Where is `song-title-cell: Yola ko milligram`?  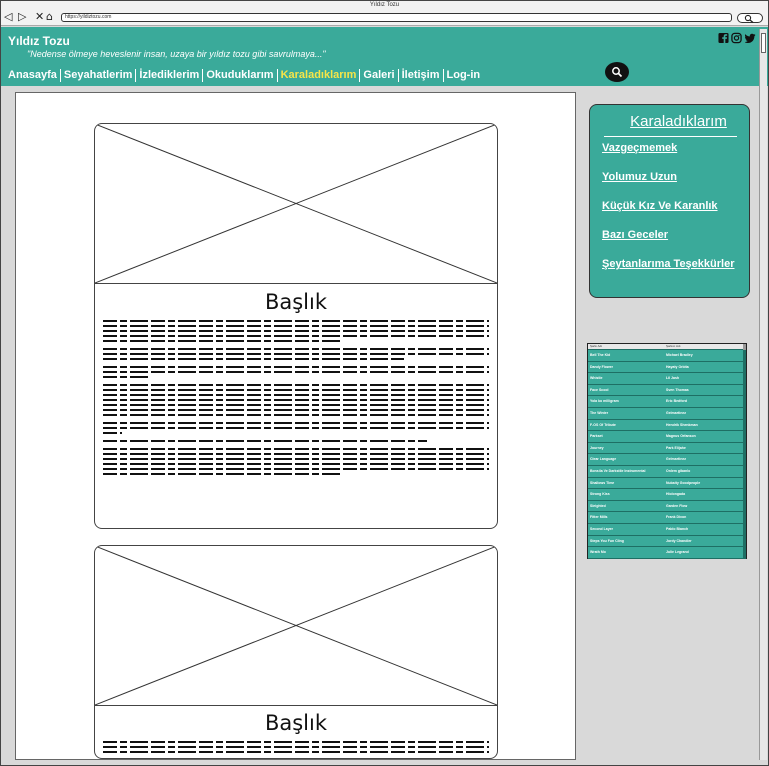
song-title-cell: Yola ko milligram is located at coordinates (604, 401).